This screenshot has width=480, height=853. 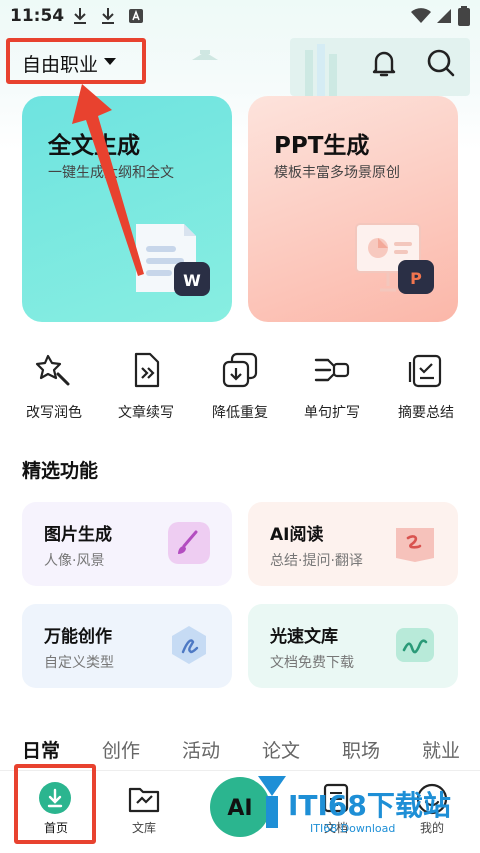 I want to click on feature-fast-library: 光速文库 文档免费下载, so click(x=353, y=646).